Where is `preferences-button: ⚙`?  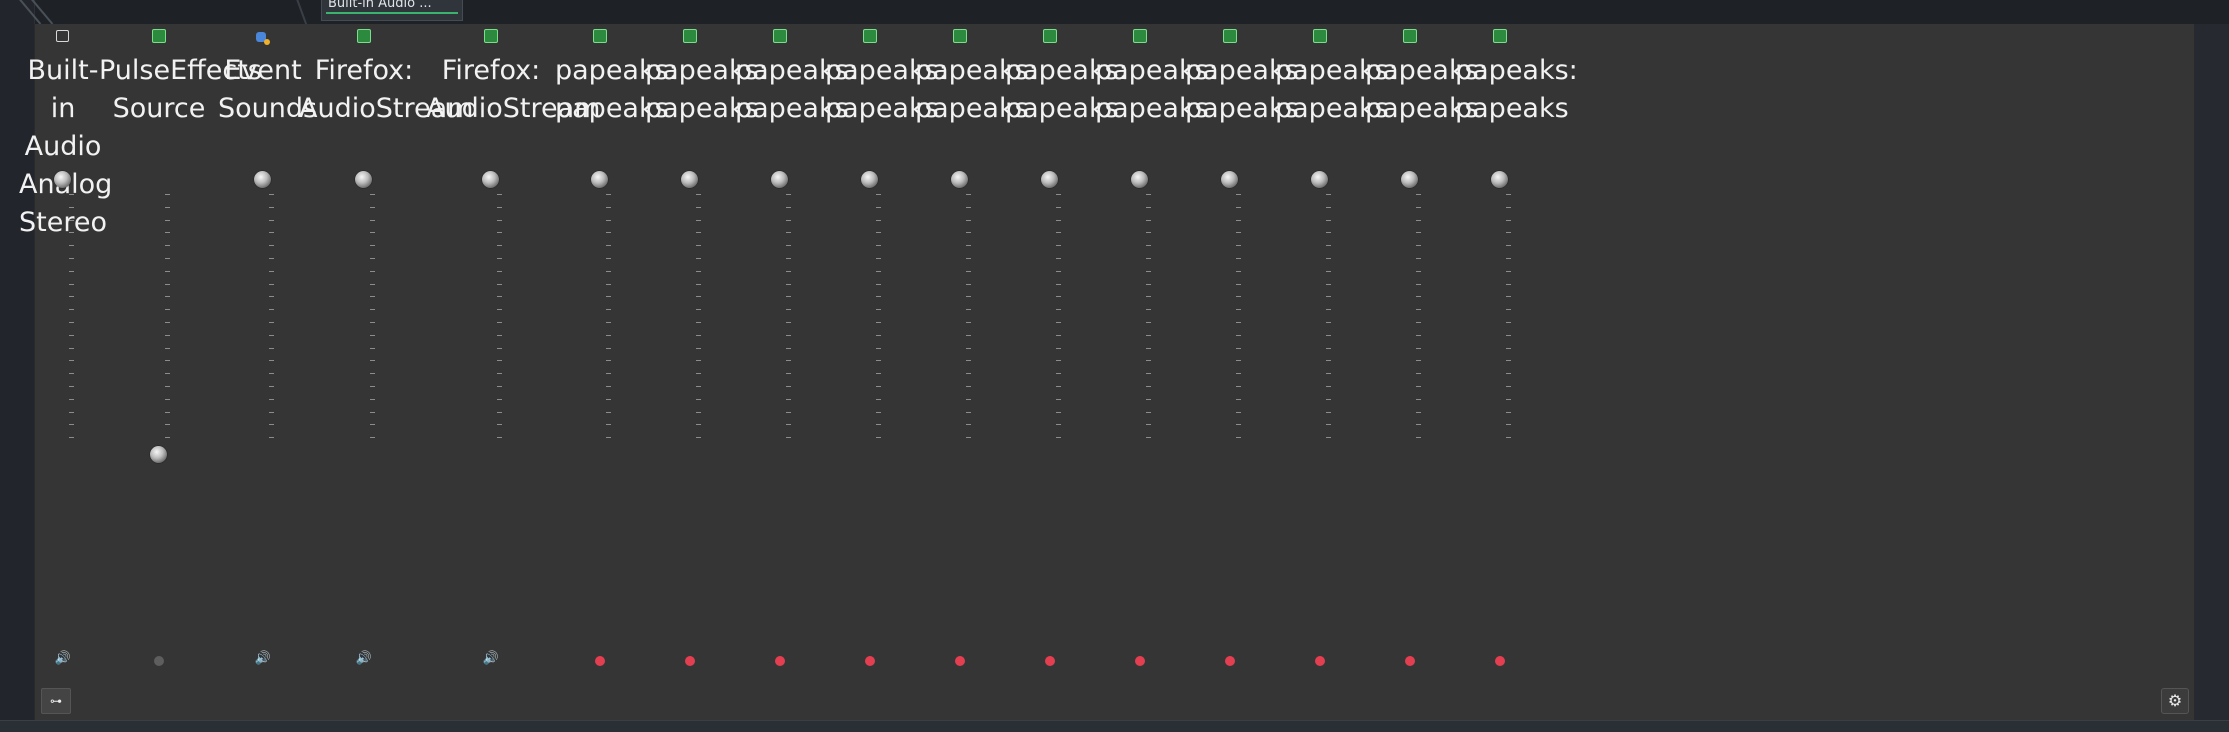 preferences-button: ⚙ is located at coordinates (2175, 701).